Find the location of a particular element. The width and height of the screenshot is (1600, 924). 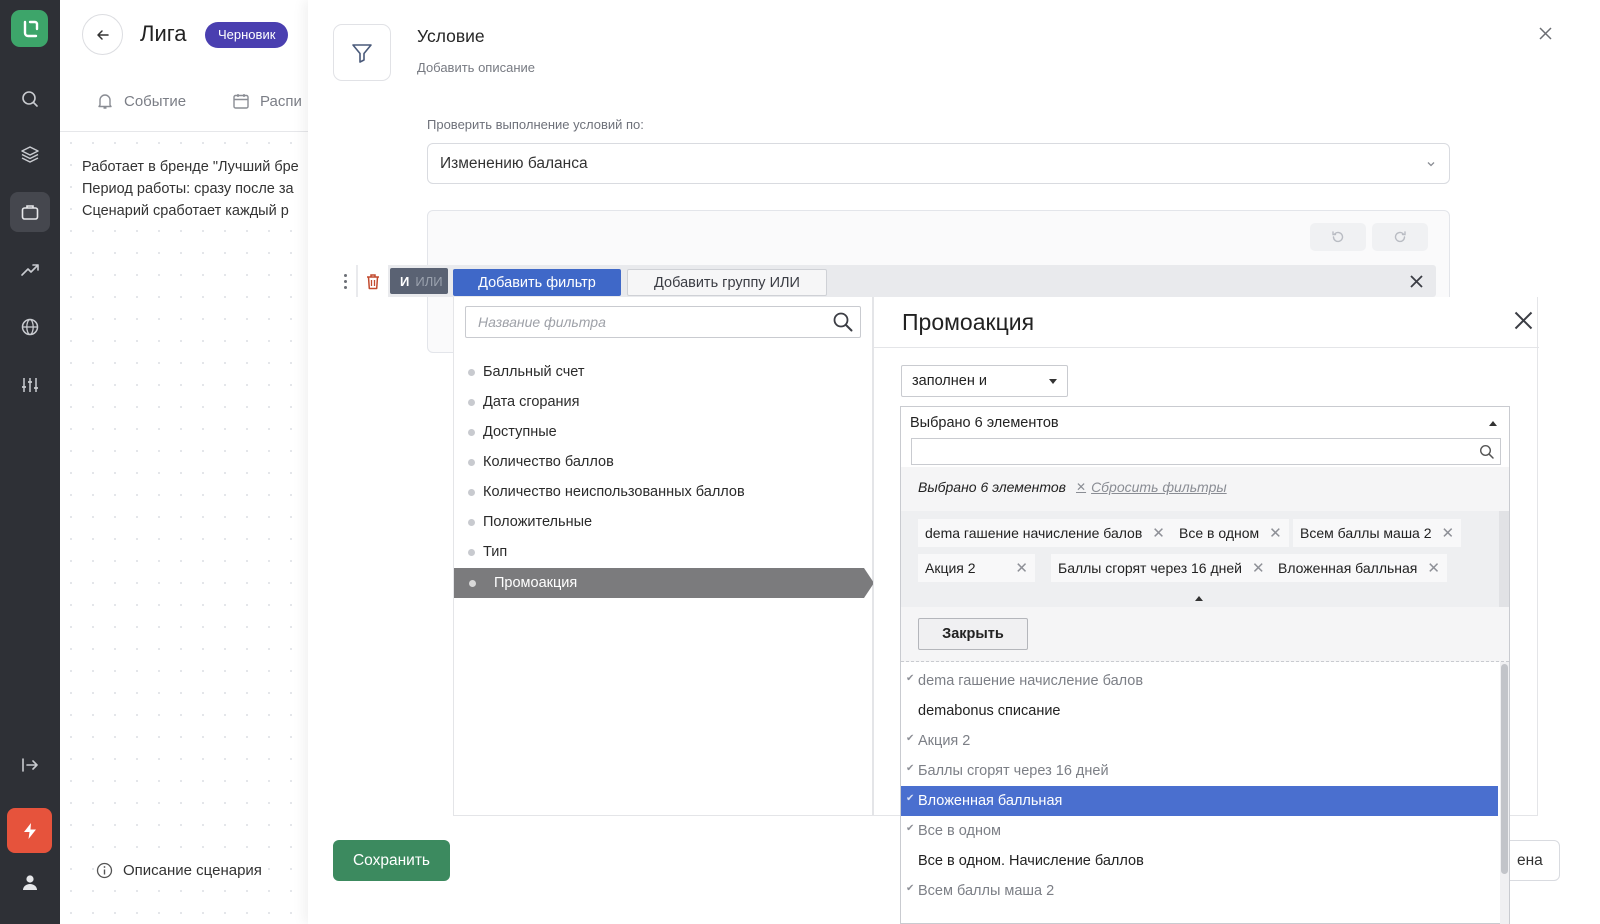

briefcase-icon is located at coordinates (30, 212).